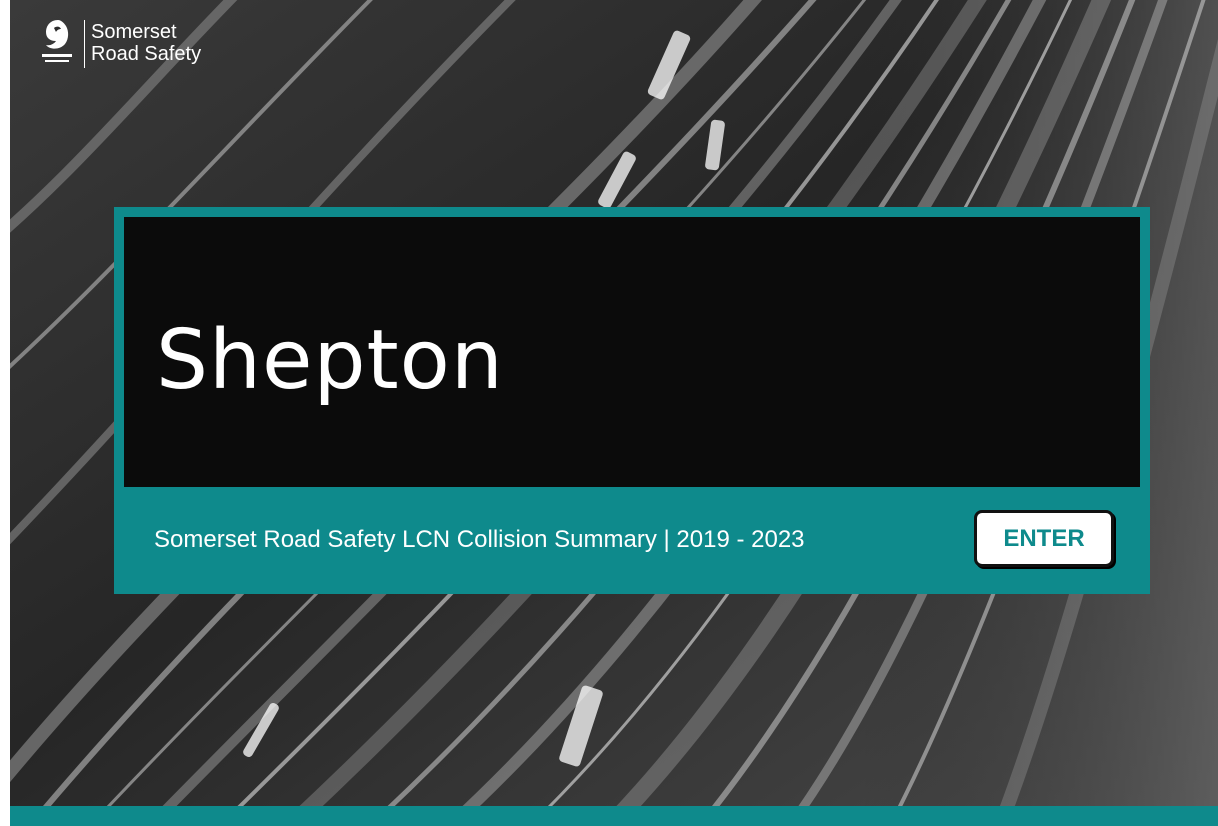 The height and width of the screenshot is (826, 1218). Describe the element at coordinates (146, 54) in the screenshot. I see `brand-line-2: Road Safety` at that location.